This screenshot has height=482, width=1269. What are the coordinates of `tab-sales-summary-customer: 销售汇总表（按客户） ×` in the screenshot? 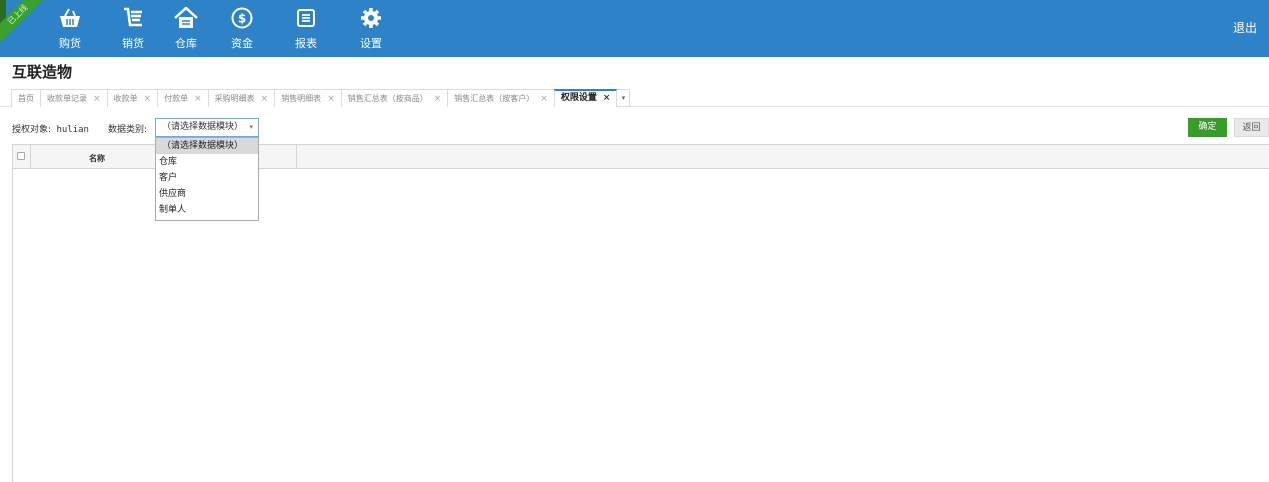 It's located at (501, 98).